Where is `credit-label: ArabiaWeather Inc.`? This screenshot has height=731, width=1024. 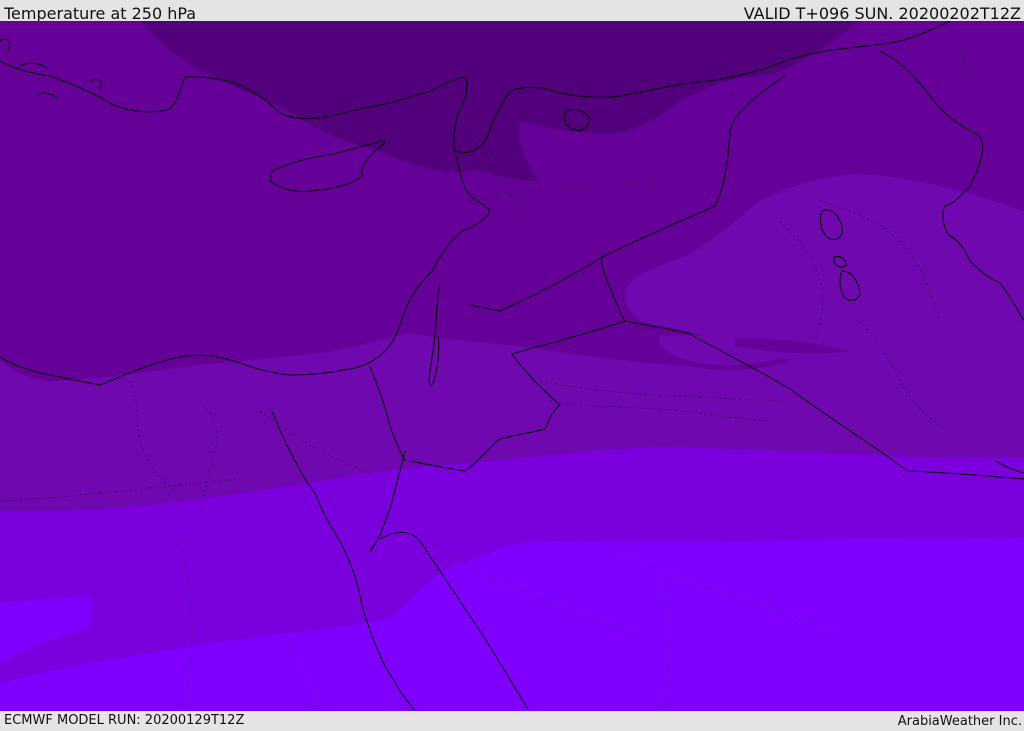 credit-label: ArabiaWeather Inc. is located at coordinates (959, 721).